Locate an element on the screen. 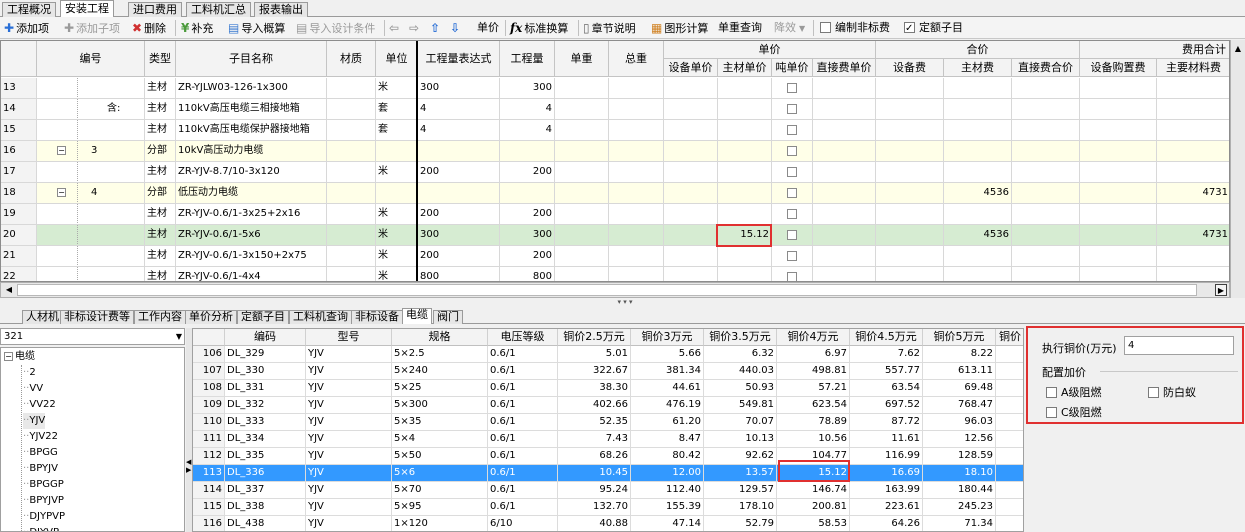 This screenshot has width=1245, height=532. price-cell-p50: 613.11 is located at coordinates (959, 371).